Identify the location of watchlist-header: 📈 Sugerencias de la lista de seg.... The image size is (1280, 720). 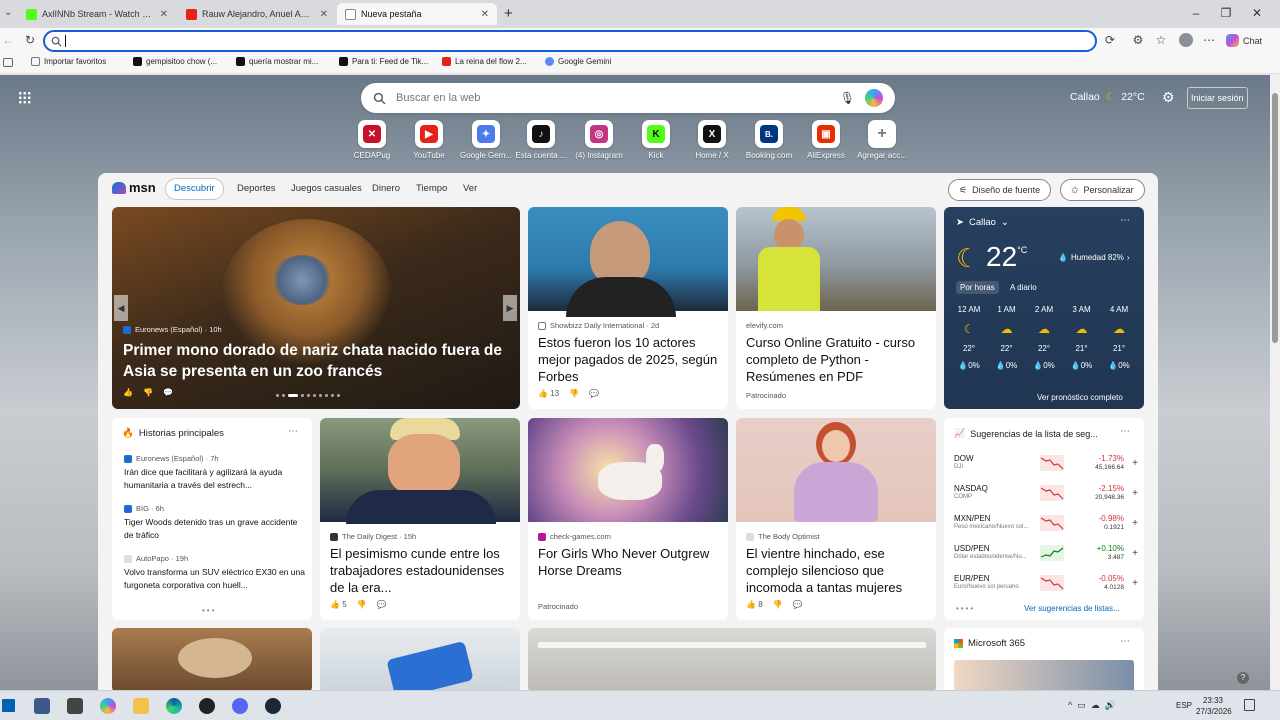
(1026, 433).